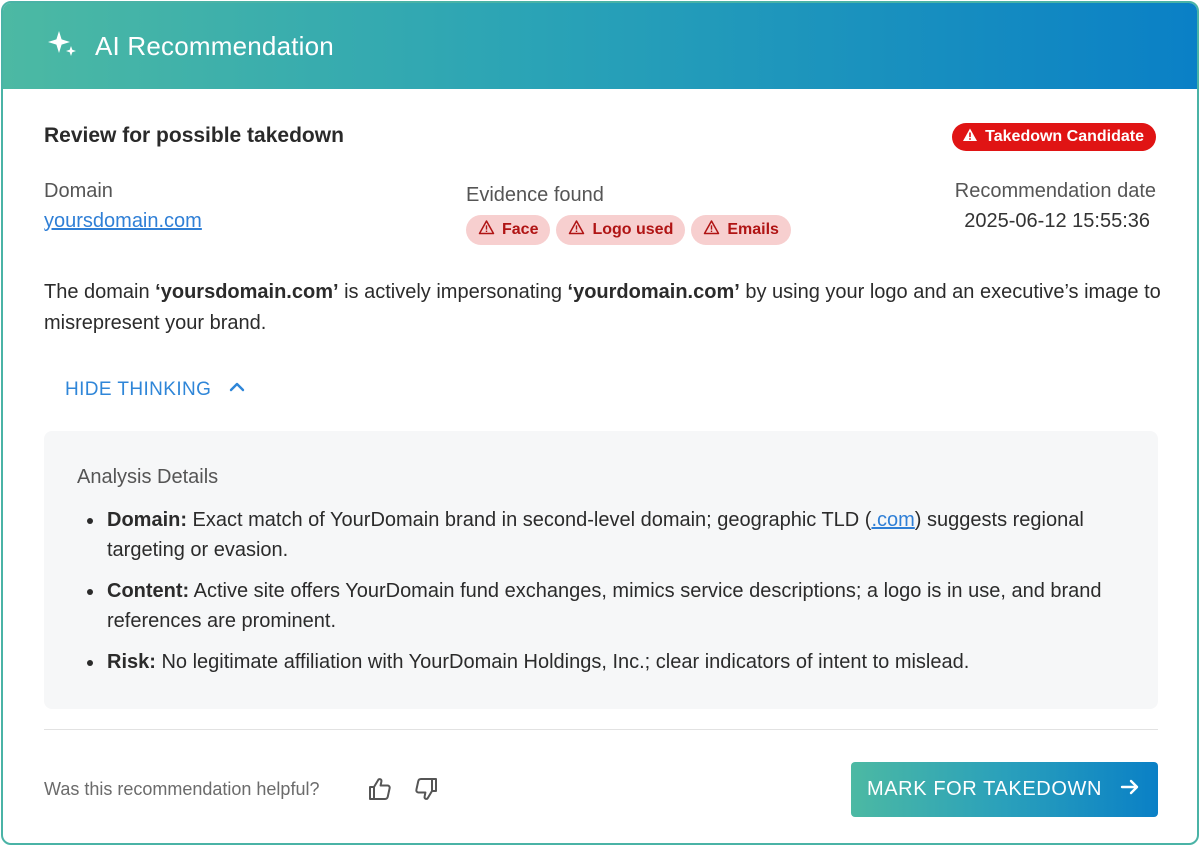 Image resolution: width=1200 pixels, height=846 pixels. I want to click on evidence-chip-emails: Emails, so click(741, 230).